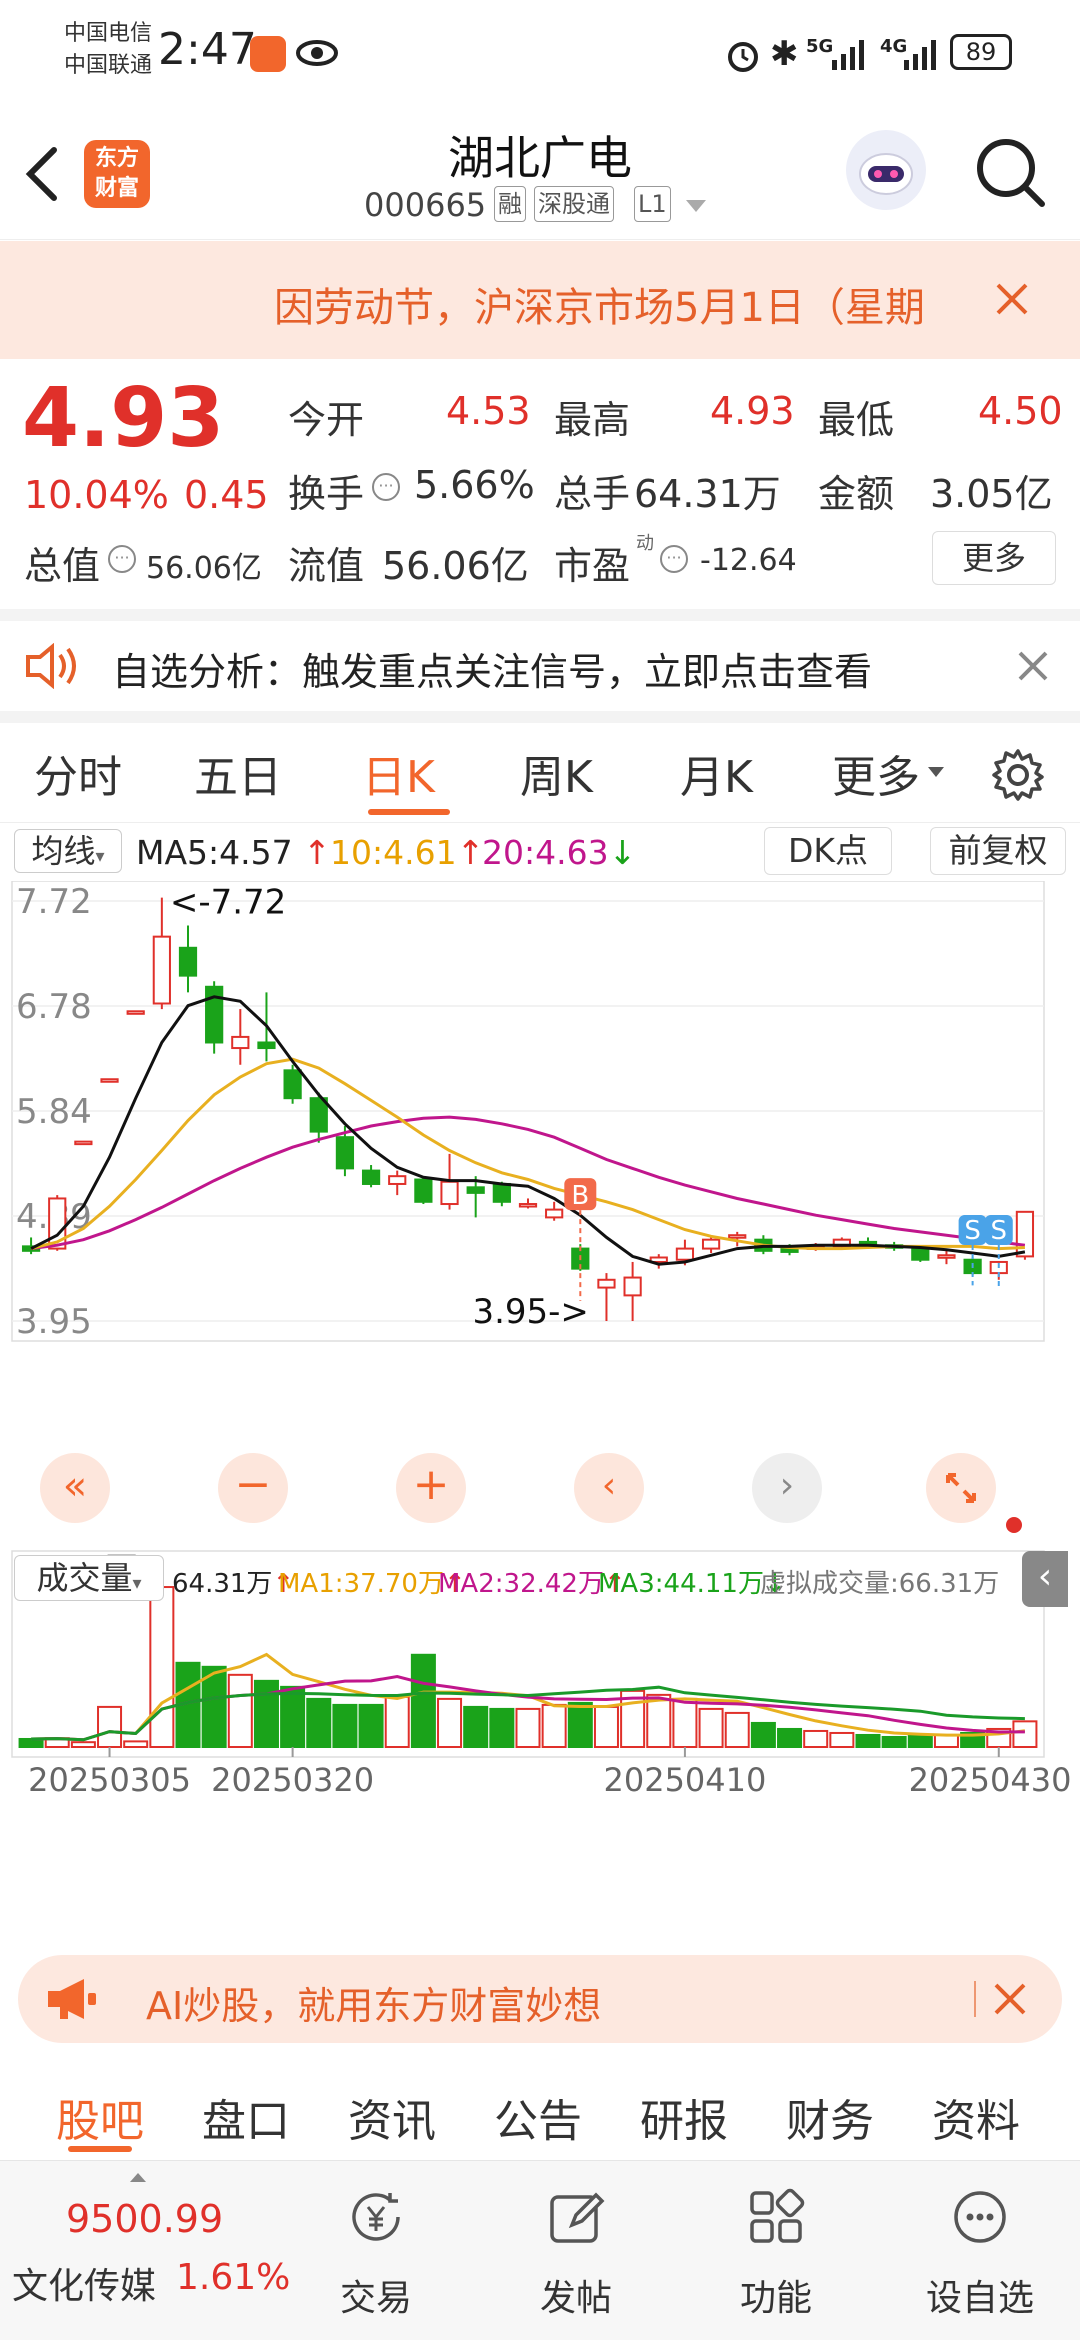  Describe the element at coordinates (75, 1488) in the screenshot. I see `scroll-left-button: «` at that location.